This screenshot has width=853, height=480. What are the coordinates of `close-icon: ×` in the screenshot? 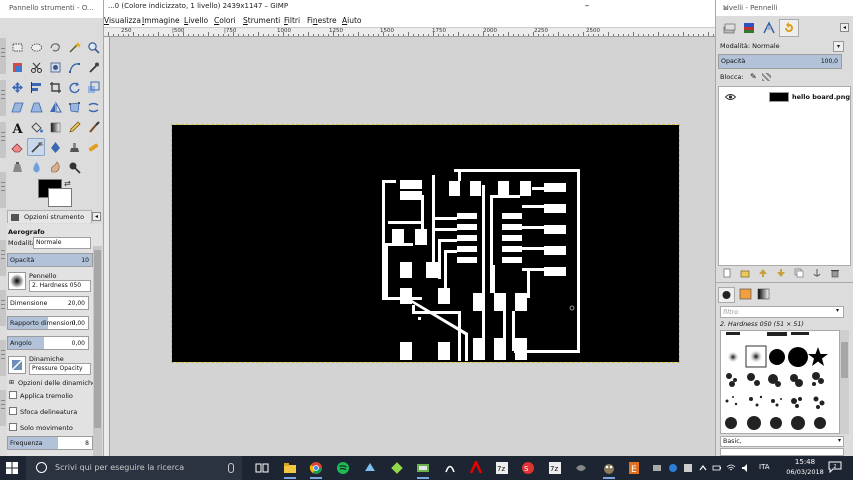 It's located at (786, 8).